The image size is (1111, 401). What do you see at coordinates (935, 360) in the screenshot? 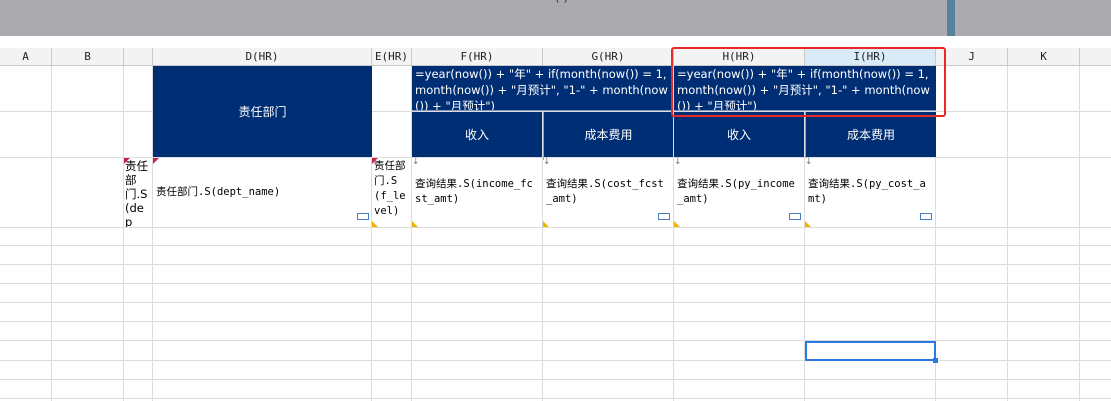
I see `fill-handle` at bounding box center [935, 360].